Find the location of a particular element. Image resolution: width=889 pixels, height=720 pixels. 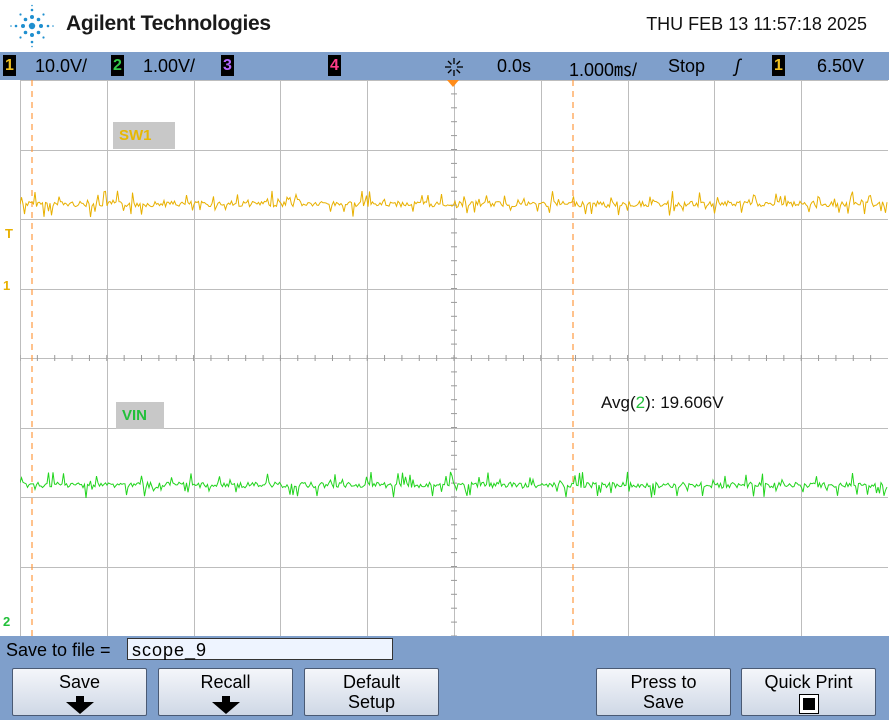

quick-print-button: Quick Print is located at coordinates (808, 692).